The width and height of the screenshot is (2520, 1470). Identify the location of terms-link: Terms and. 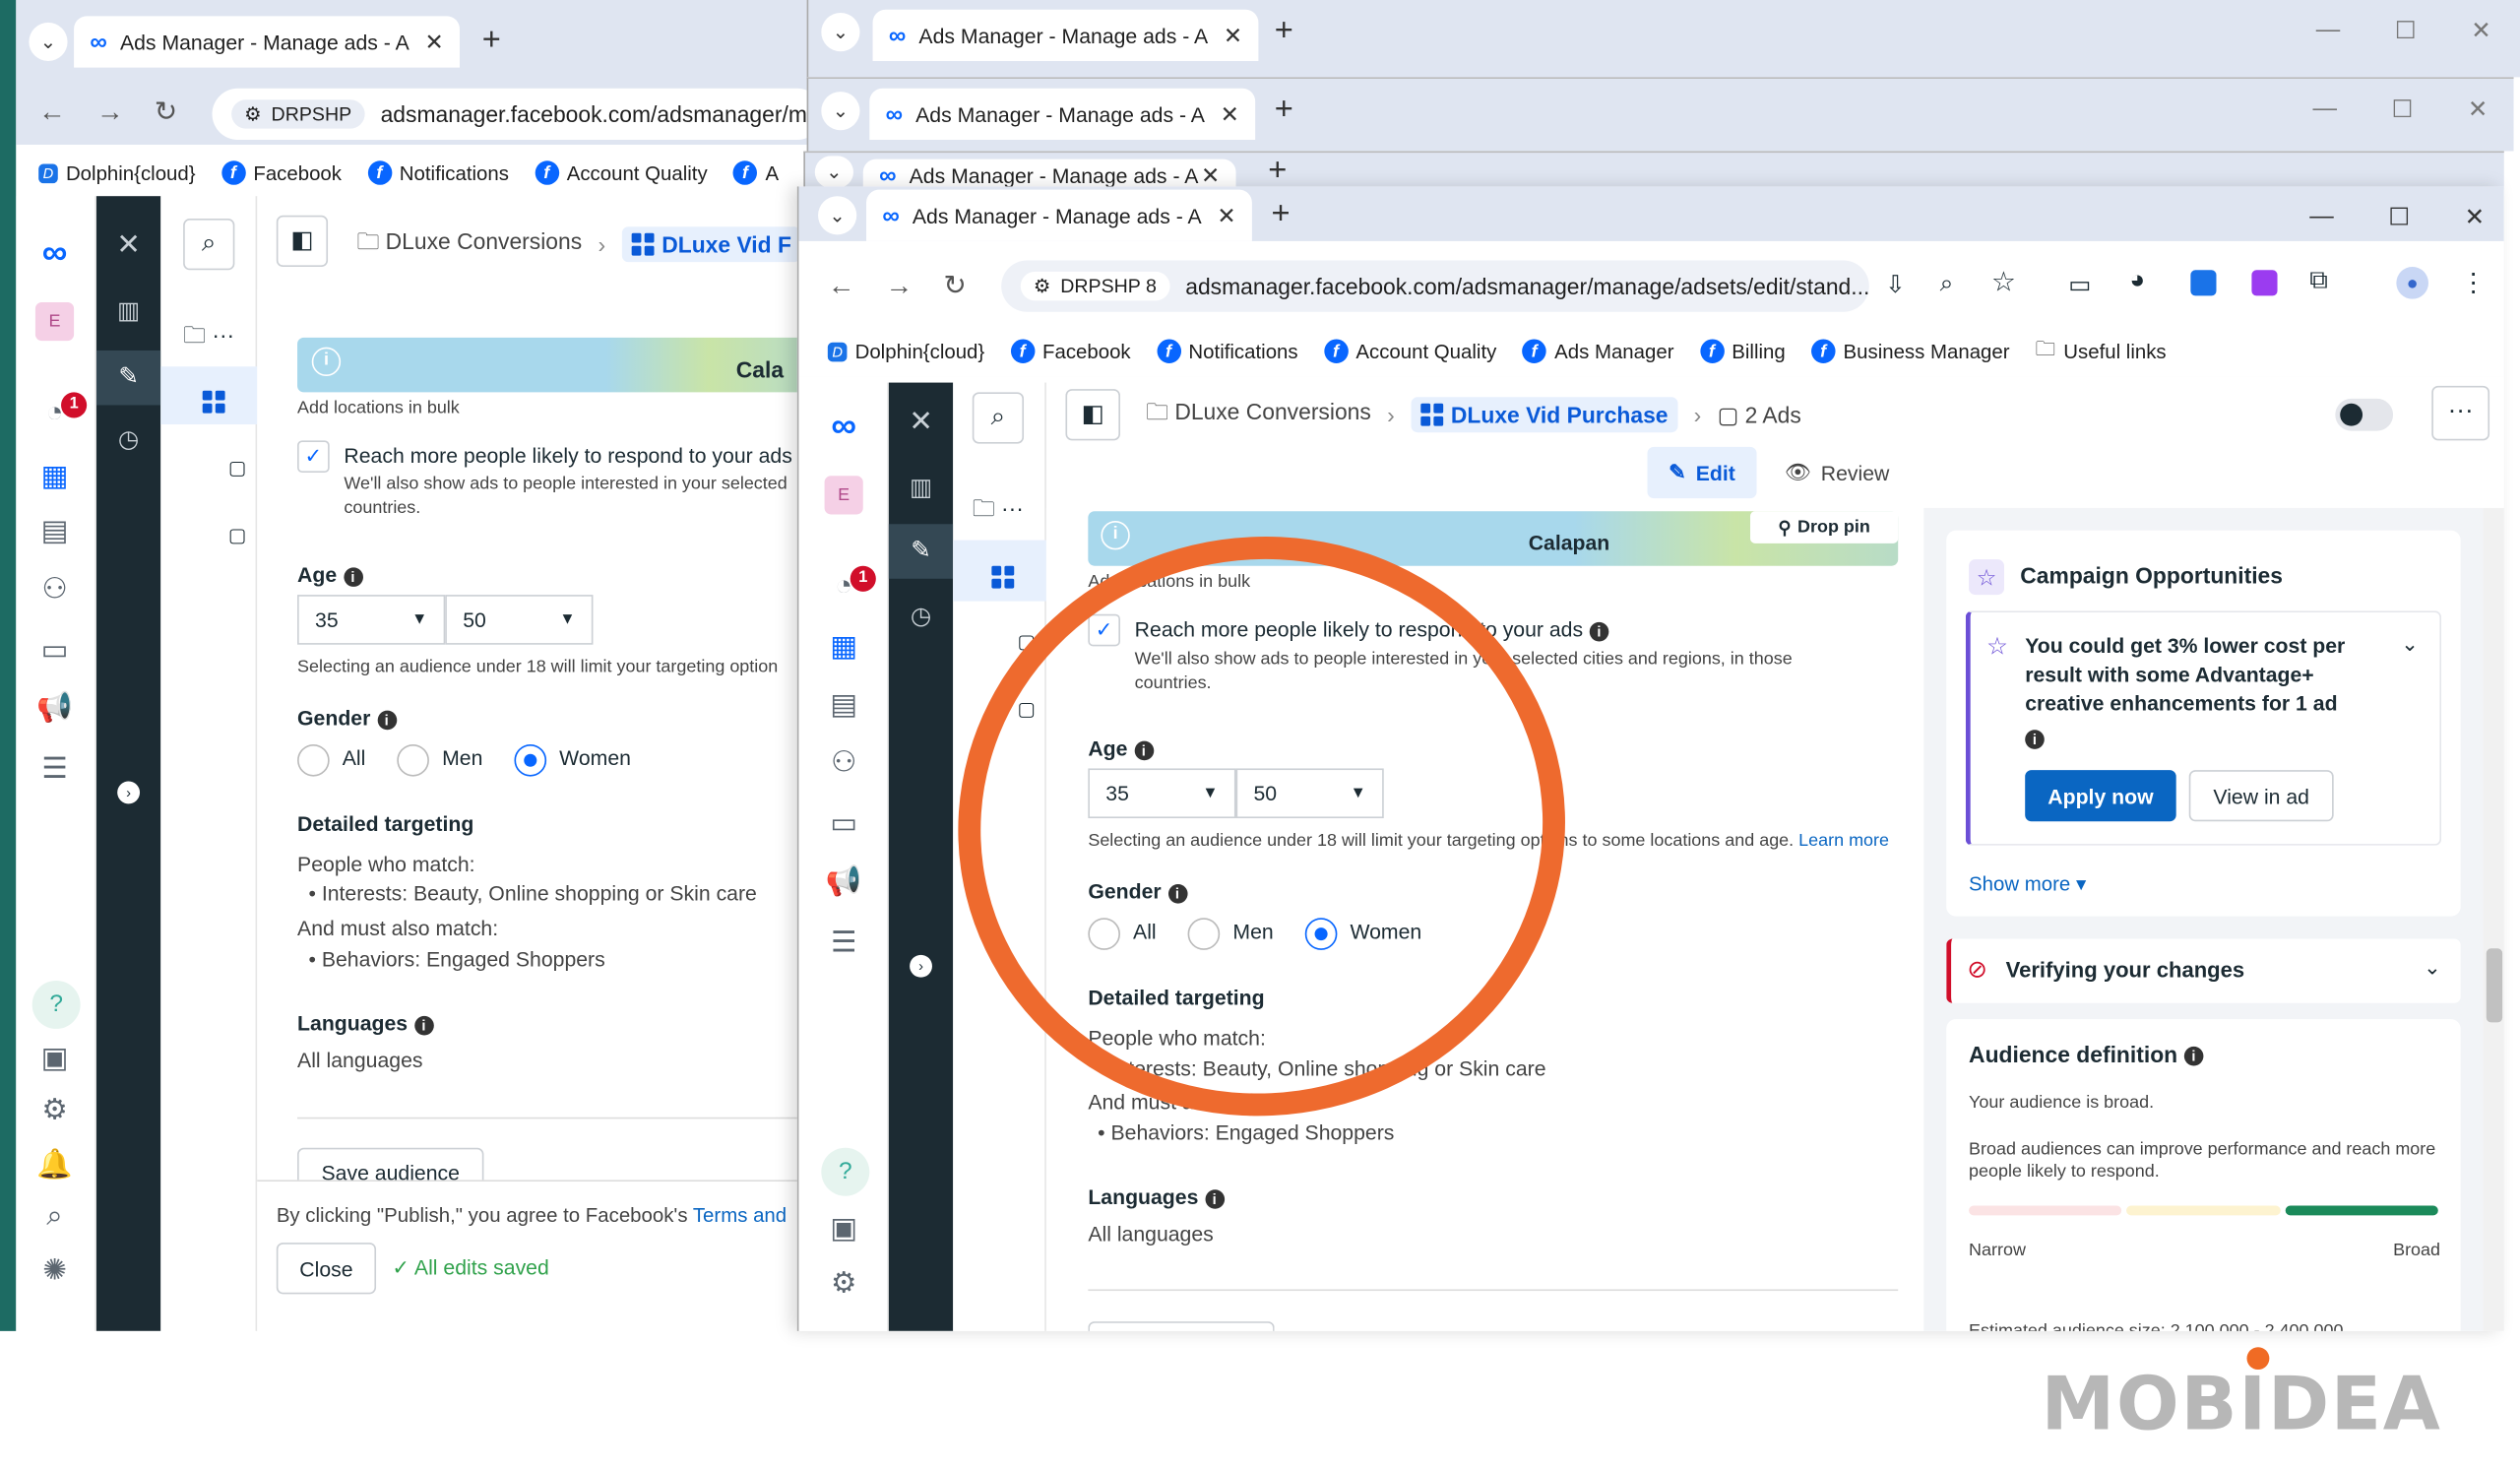
(740, 1215).